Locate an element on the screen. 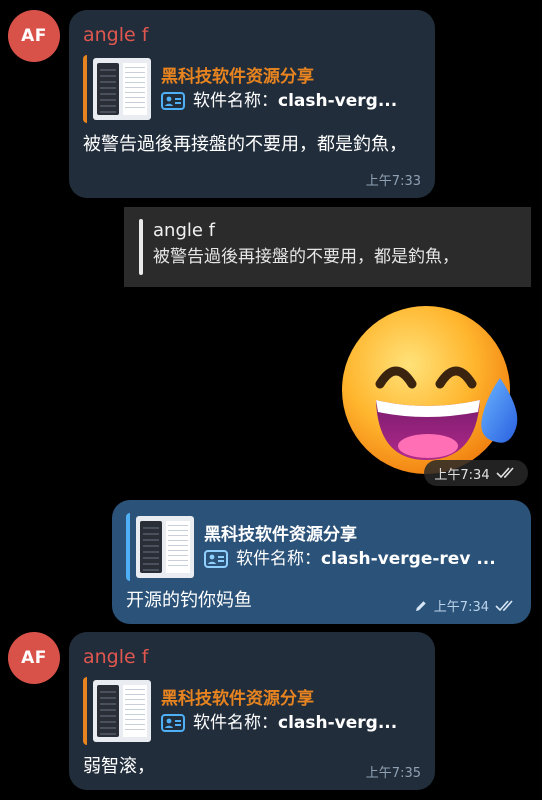 Image resolution: width=542 pixels, height=800 pixels. sticker-meta: 上午7:34 is located at coordinates (476, 473).